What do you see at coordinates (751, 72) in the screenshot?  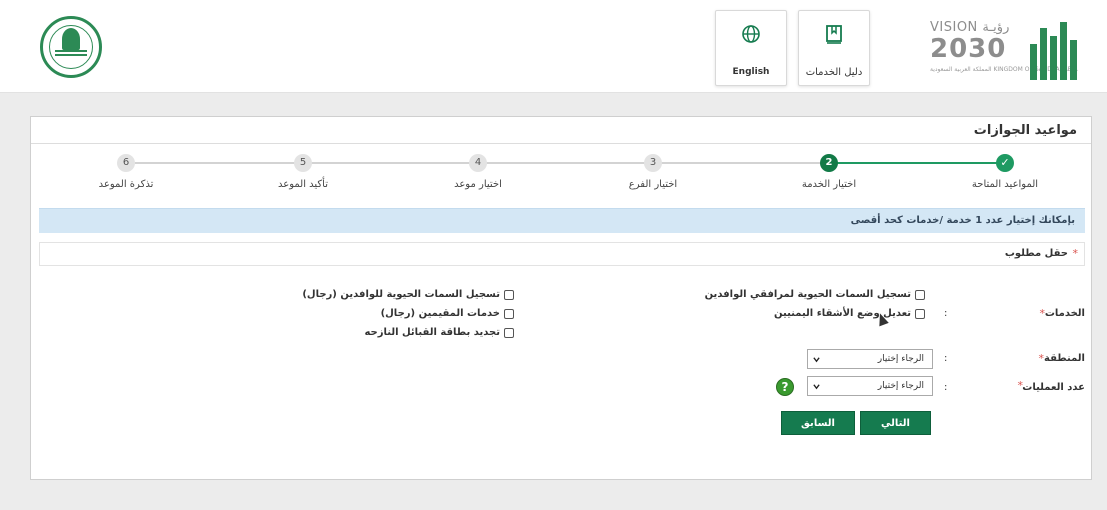 I see `english-label: English` at bounding box center [751, 72].